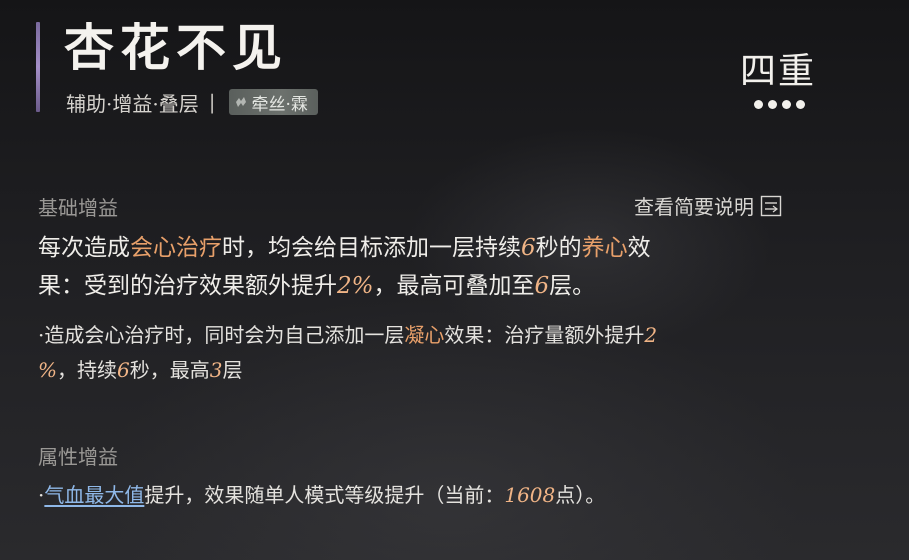  Describe the element at coordinates (778, 71) in the screenshot. I see `rank-label: 四重` at that location.